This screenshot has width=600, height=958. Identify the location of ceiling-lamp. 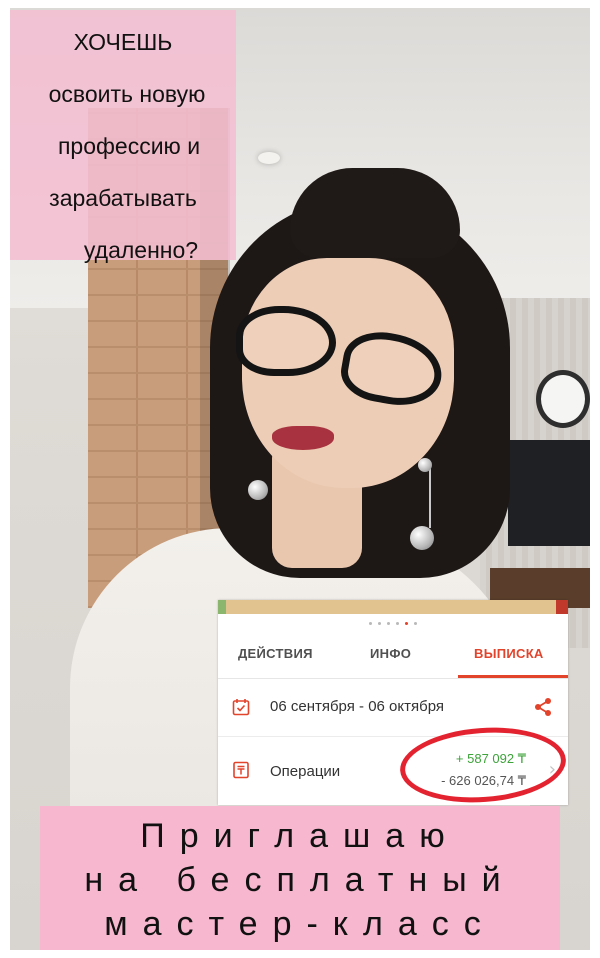
(269, 158).